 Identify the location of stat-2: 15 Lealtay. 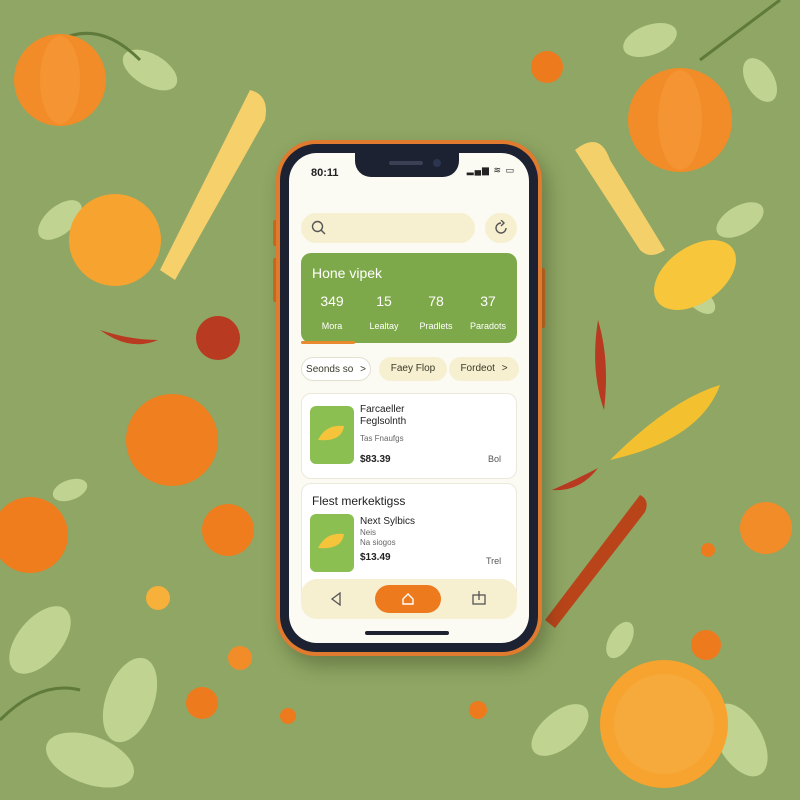
(384, 312).